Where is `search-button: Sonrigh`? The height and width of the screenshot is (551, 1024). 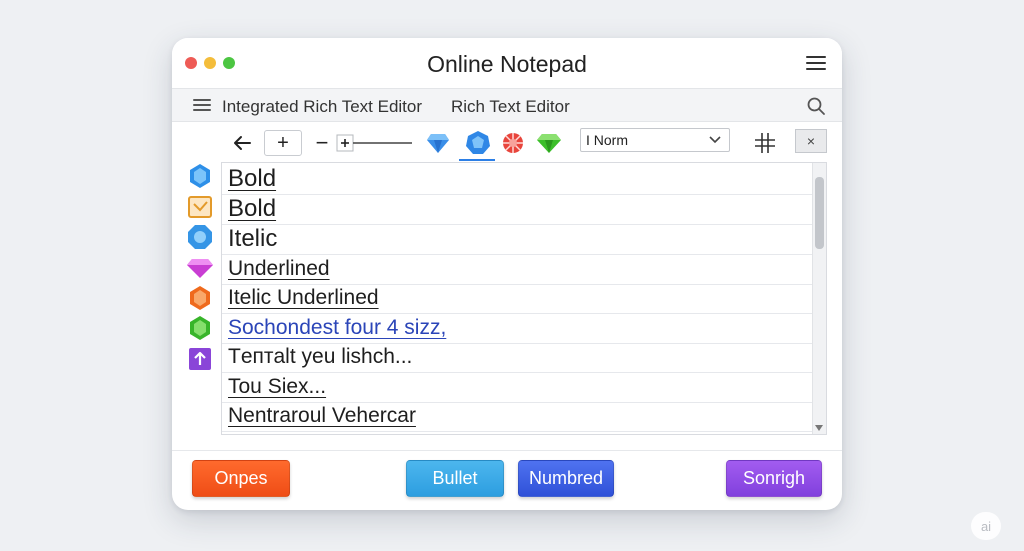
search-button: Sonrigh is located at coordinates (774, 478).